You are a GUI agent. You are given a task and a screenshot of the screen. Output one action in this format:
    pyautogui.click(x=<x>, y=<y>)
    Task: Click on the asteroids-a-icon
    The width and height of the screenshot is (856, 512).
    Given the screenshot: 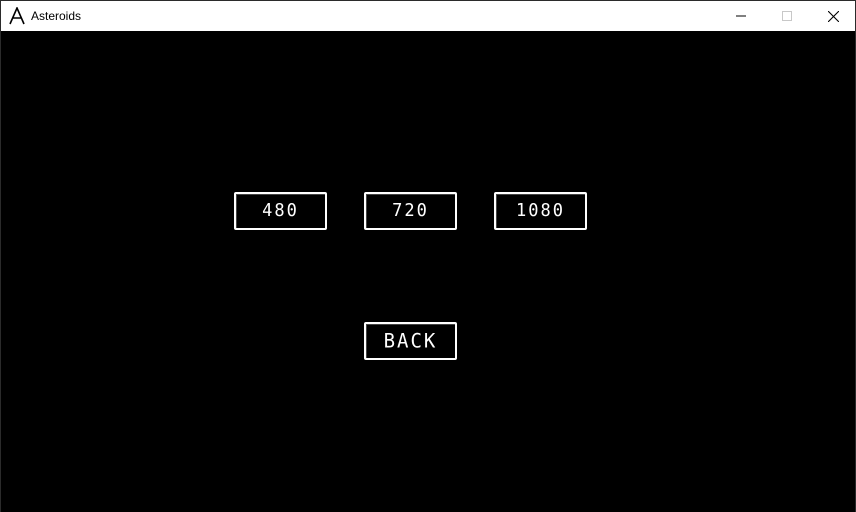 What is the action you would take?
    pyautogui.click(x=17, y=16)
    